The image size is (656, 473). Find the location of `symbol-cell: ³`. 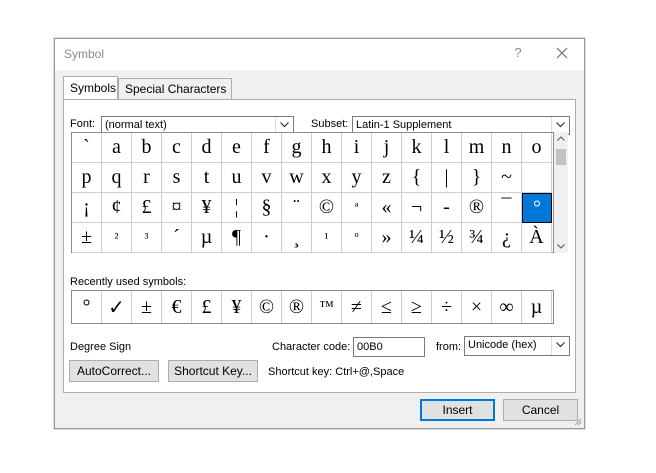

symbol-cell: ³ is located at coordinates (147, 238).